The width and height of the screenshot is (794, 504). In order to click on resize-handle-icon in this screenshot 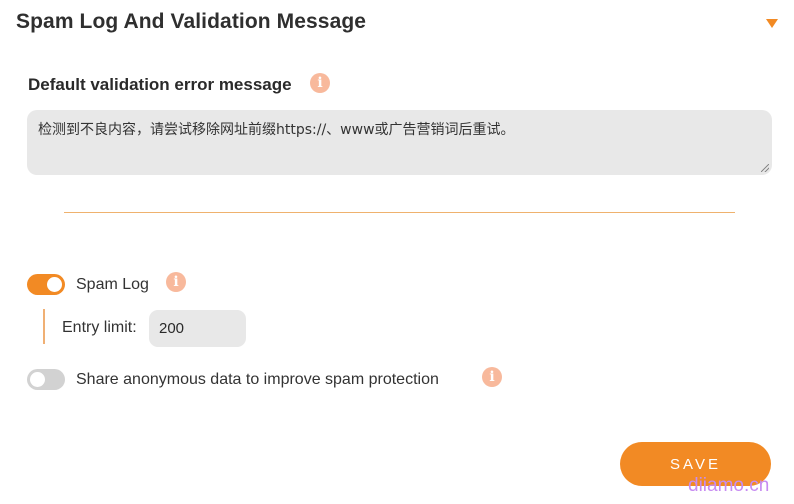, I will do `click(765, 168)`.